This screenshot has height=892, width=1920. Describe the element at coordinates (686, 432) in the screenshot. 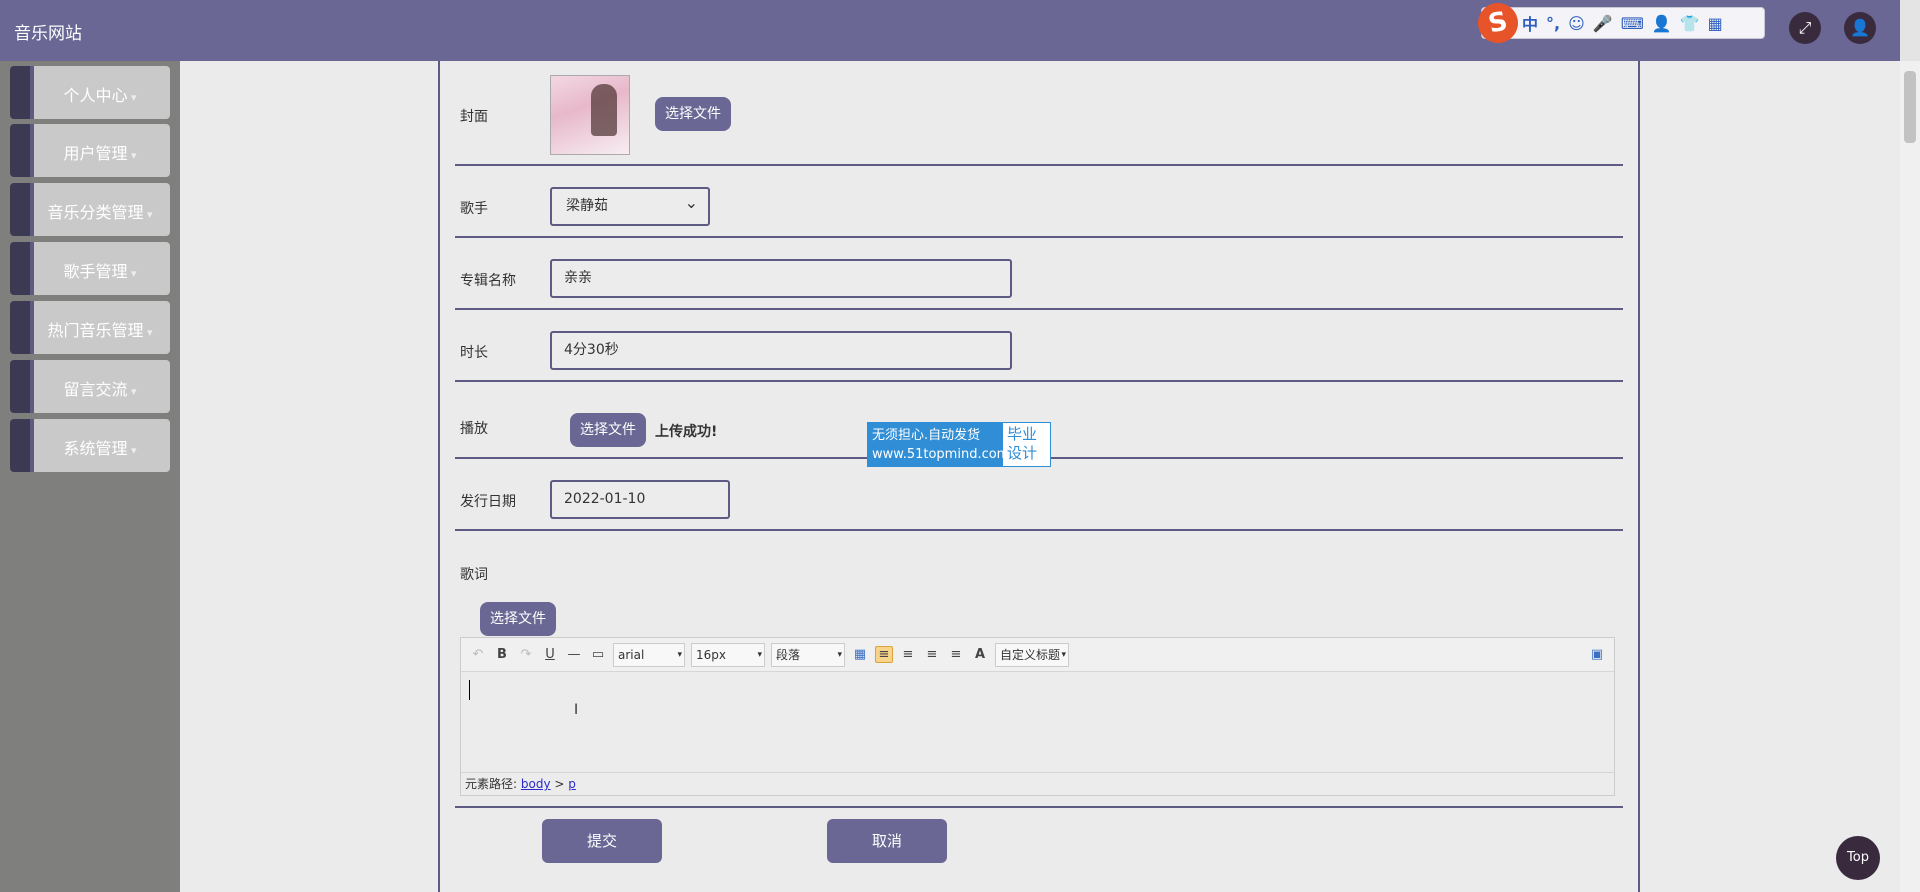

I see `upload-status: 上传成功!` at that location.